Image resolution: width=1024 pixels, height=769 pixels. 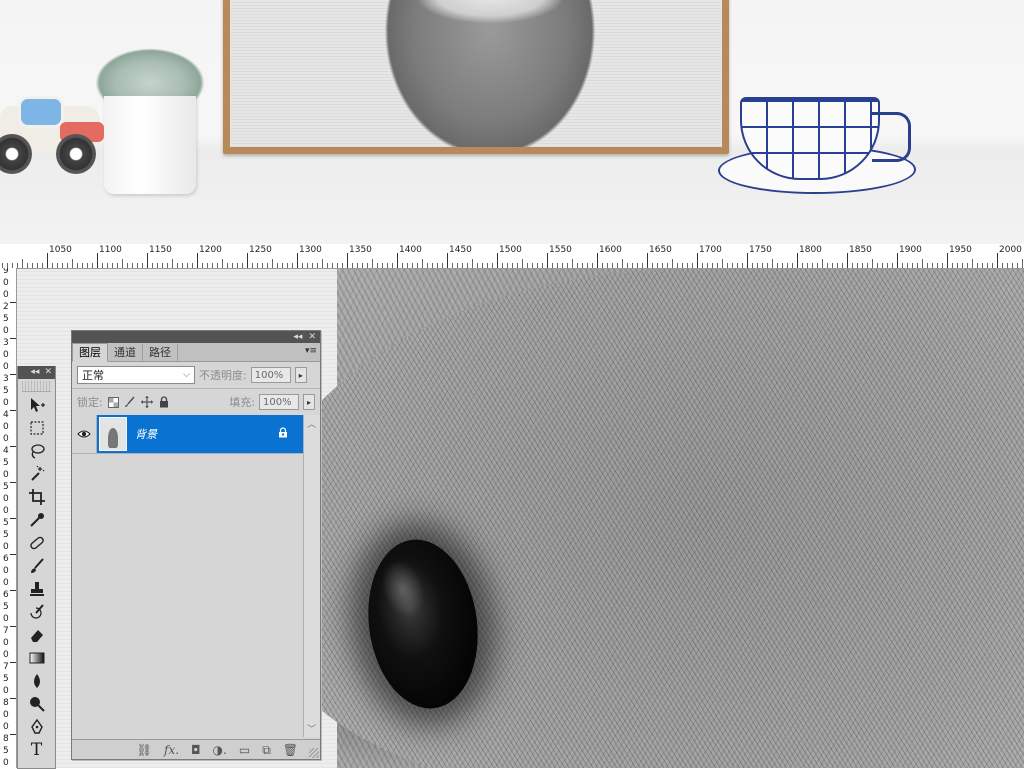 What do you see at coordinates (37, 496) in the screenshot?
I see `crop-tool-icon` at bounding box center [37, 496].